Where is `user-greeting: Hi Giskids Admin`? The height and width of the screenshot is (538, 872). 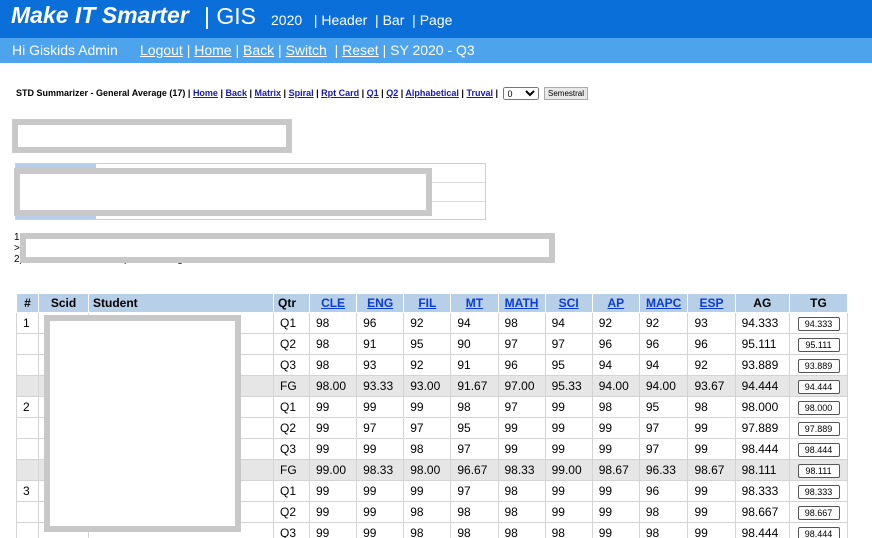
user-greeting: Hi Giskids Admin is located at coordinates (65, 50).